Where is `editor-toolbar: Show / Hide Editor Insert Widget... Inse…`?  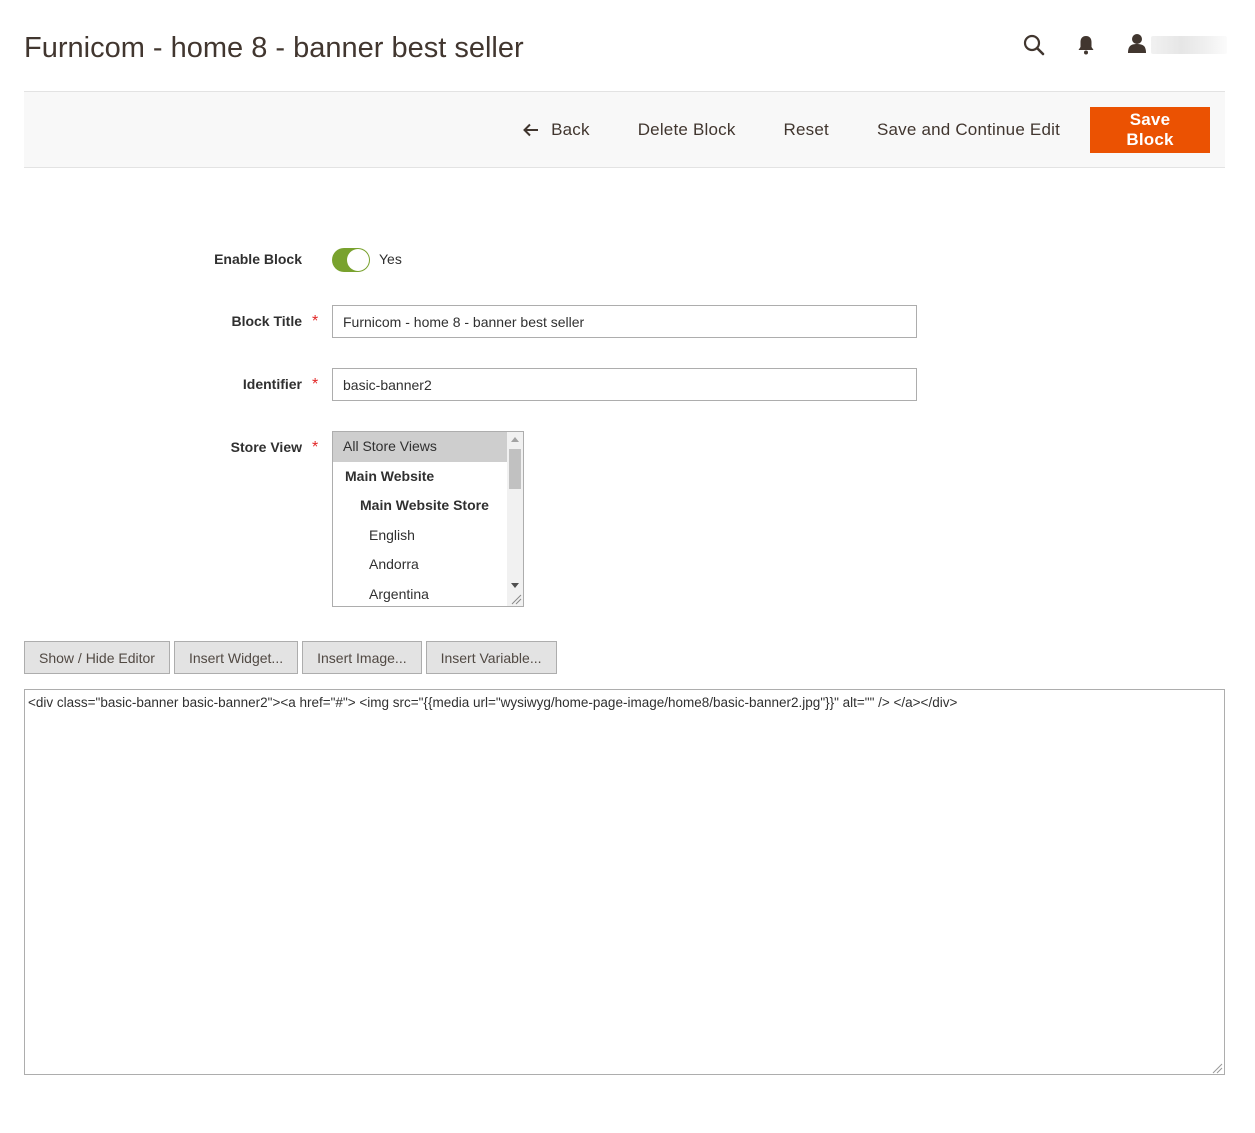
editor-toolbar: Show / Hide Editor Insert Widget... Inse… is located at coordinates (292, 657).